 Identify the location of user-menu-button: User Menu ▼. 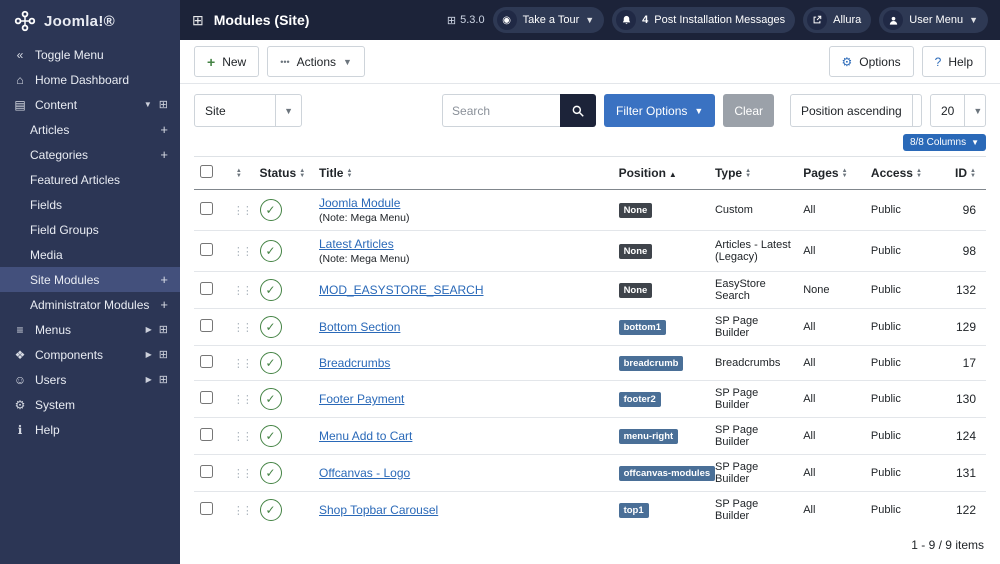
(933, 20).